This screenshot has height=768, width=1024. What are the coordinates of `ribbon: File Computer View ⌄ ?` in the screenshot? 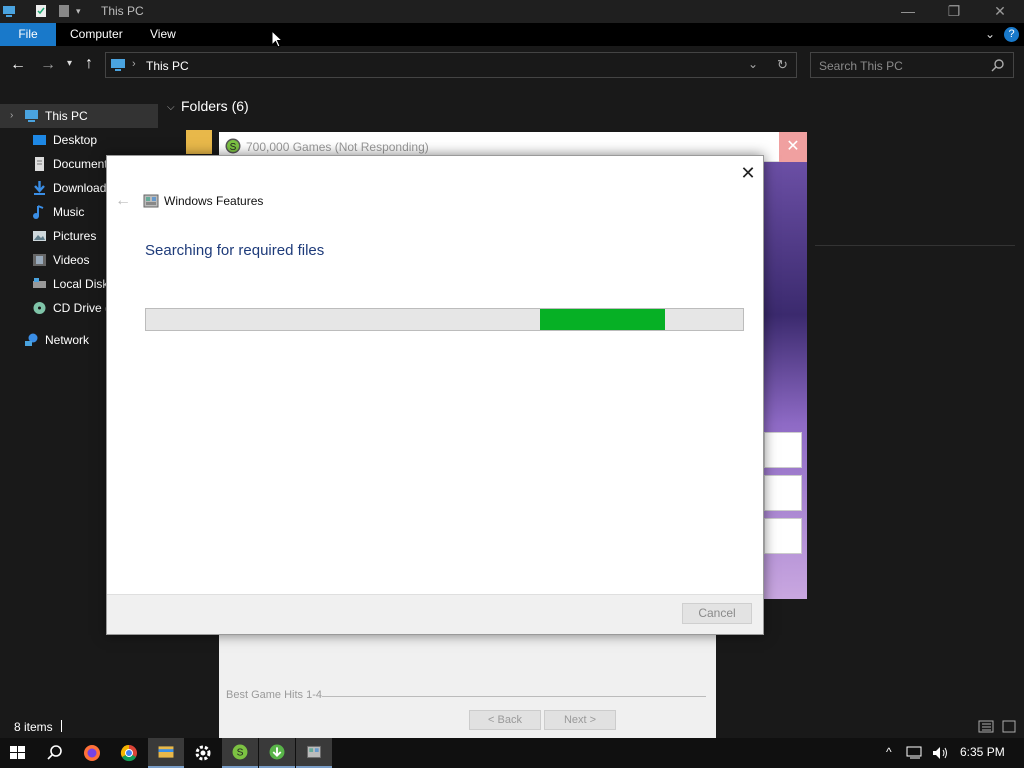 It's located at (512, 34).